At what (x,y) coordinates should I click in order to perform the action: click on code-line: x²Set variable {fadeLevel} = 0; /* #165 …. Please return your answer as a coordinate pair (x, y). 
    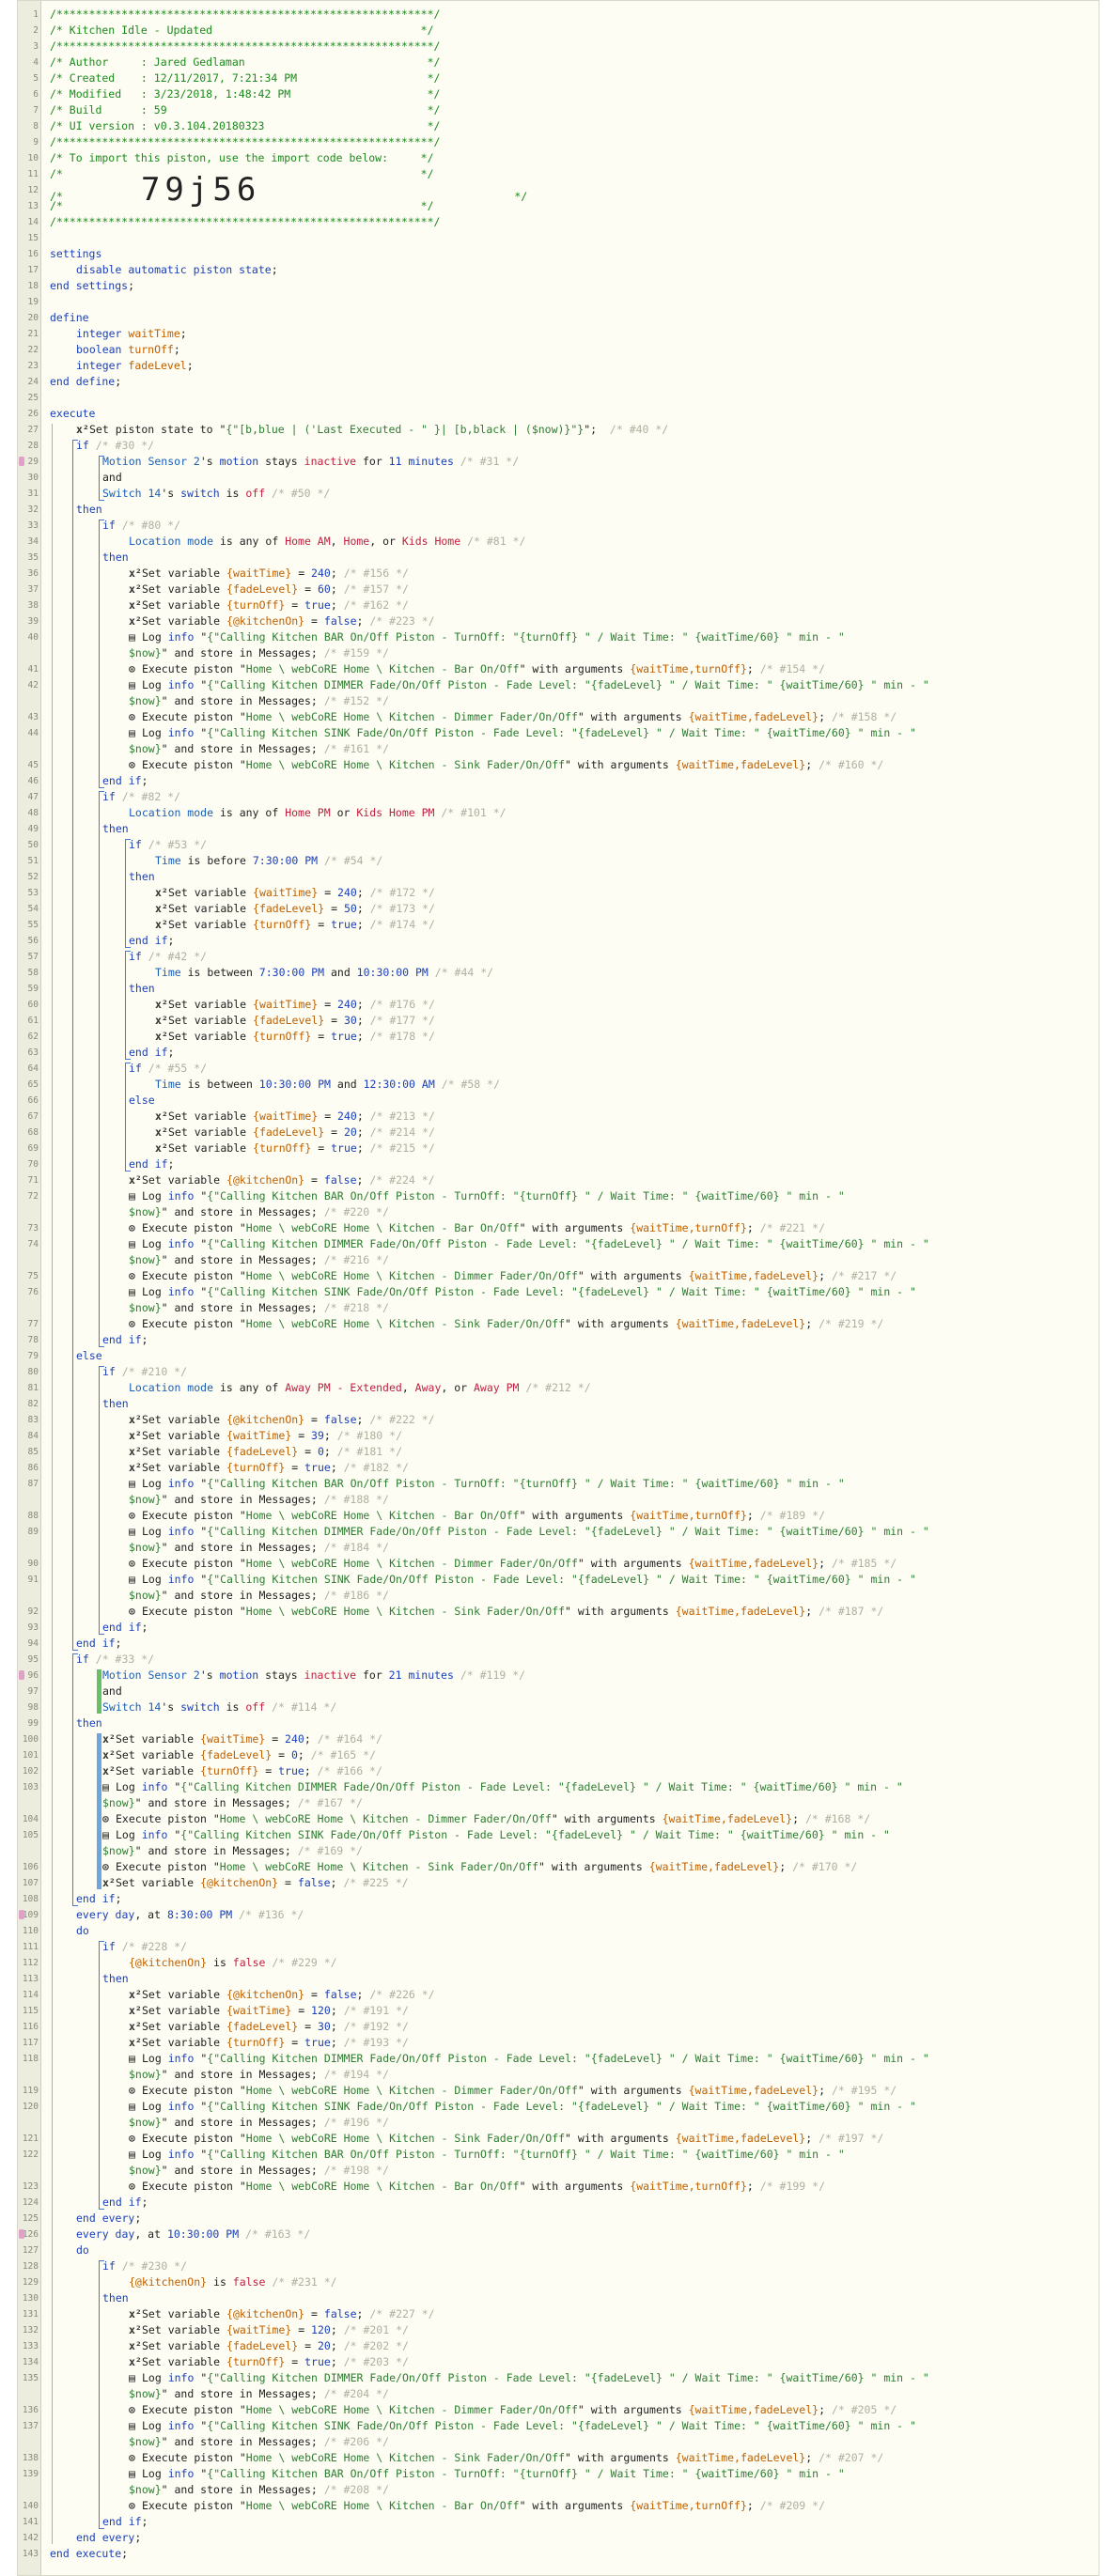
    Looking at the image, I should click on (239, 1755).